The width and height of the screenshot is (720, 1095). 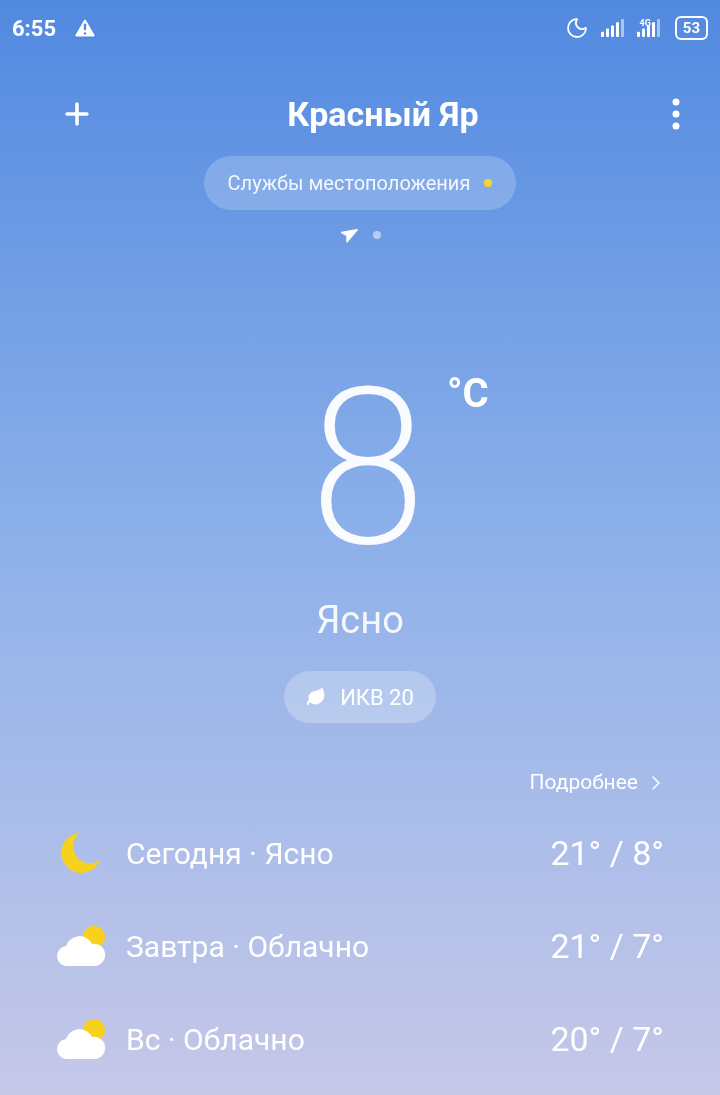 I want to click on more-menu-button, so click(x=676, y=114).